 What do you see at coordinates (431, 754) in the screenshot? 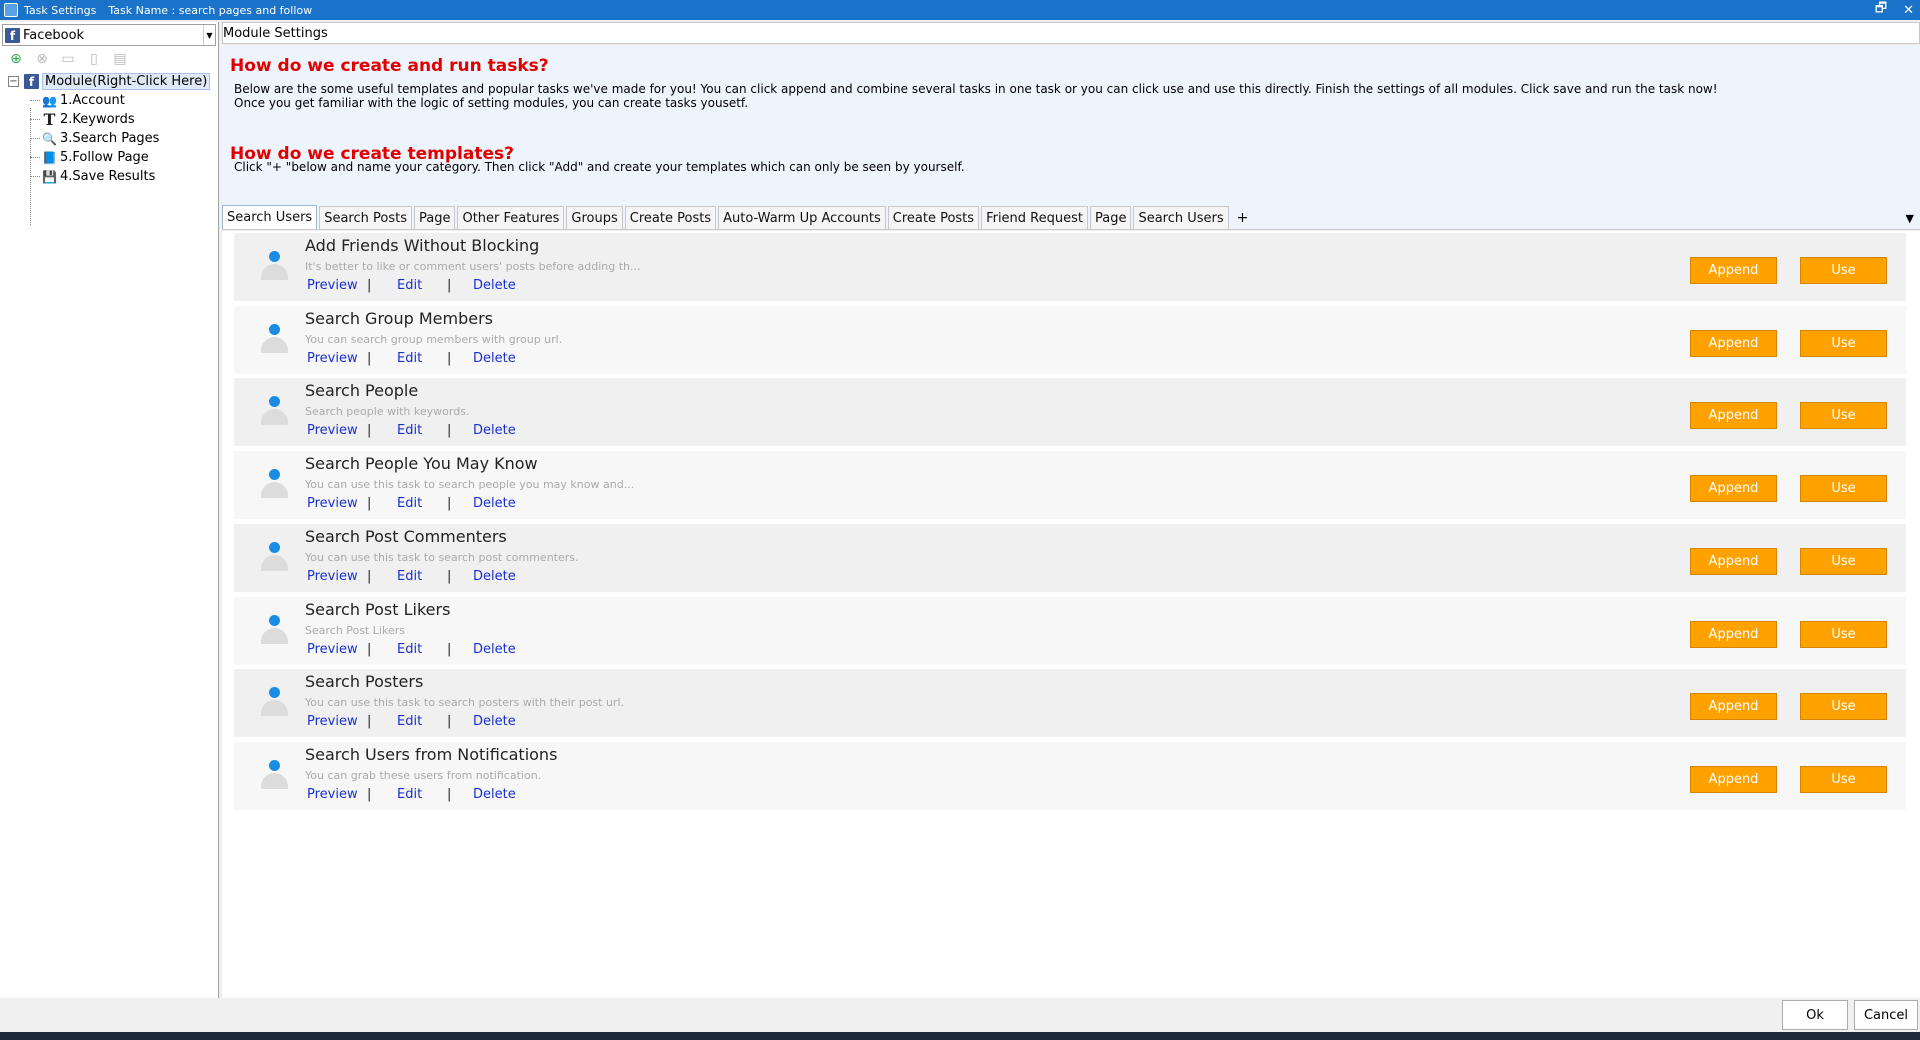
I see `template-title: Search Users from Notifications` at bounding box center [431, 754].